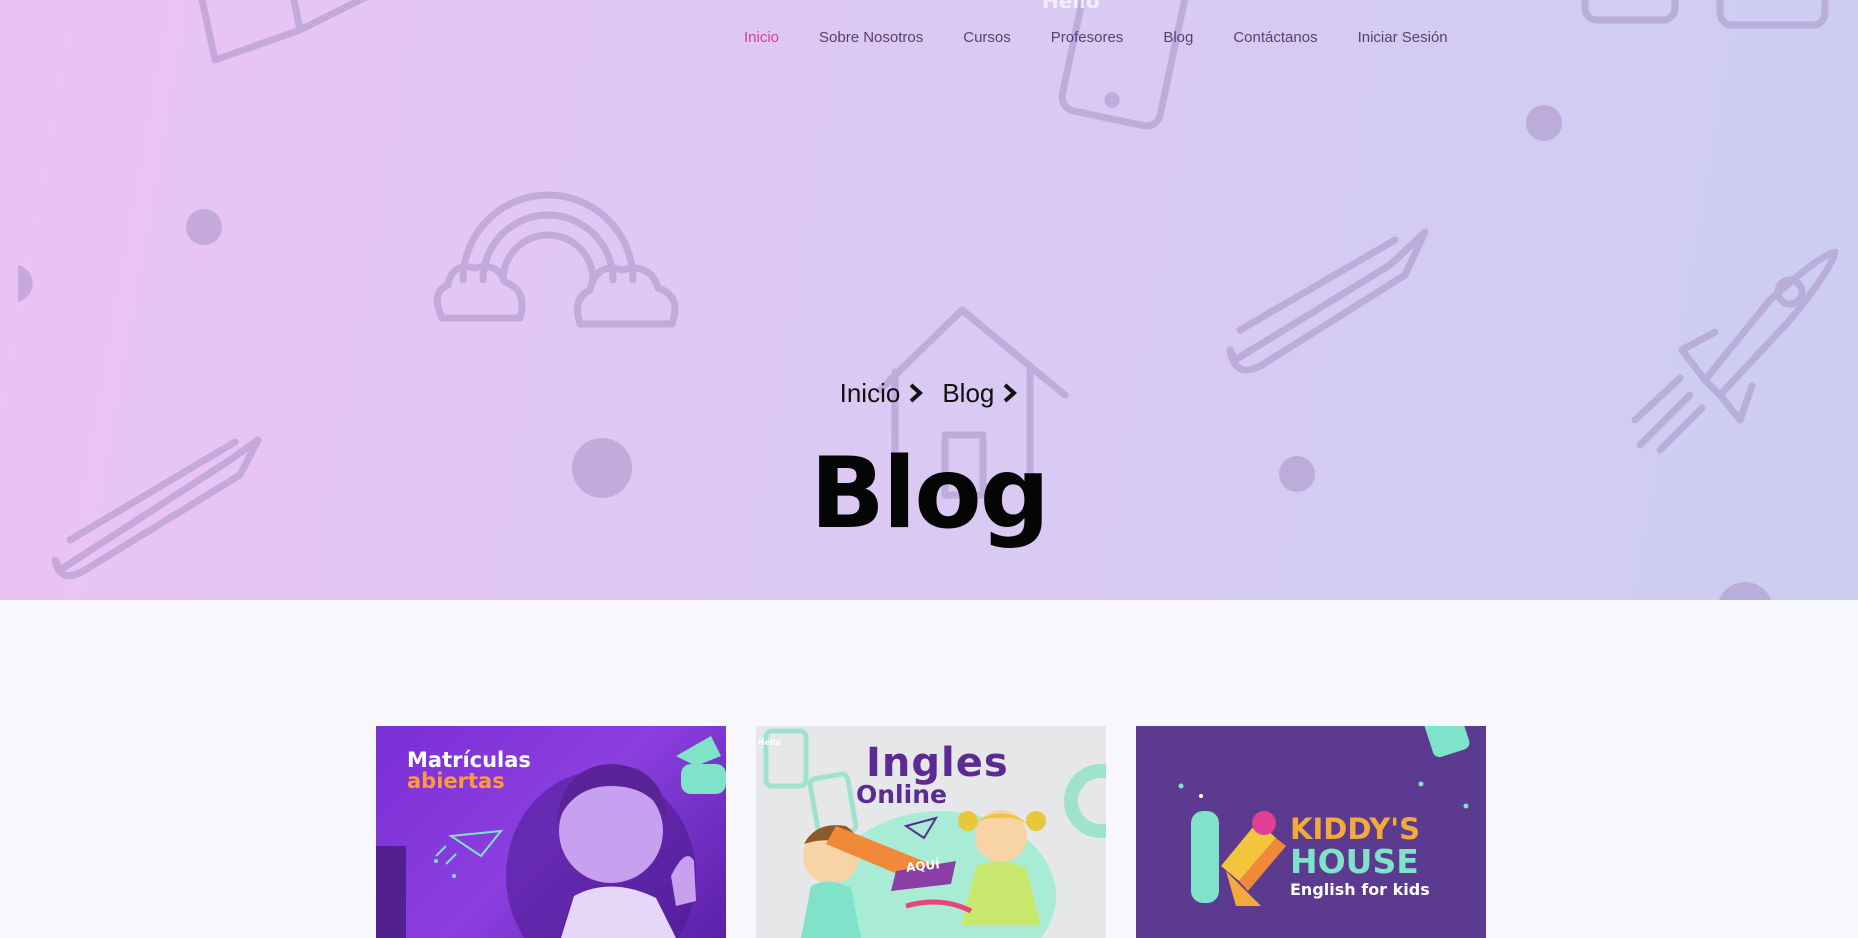 The height and width of the screenshot is (938, 1858). Describe the element at coordinates (1178, 38) in the screenshot. I see `nav-link-blog: Blog` at that location.